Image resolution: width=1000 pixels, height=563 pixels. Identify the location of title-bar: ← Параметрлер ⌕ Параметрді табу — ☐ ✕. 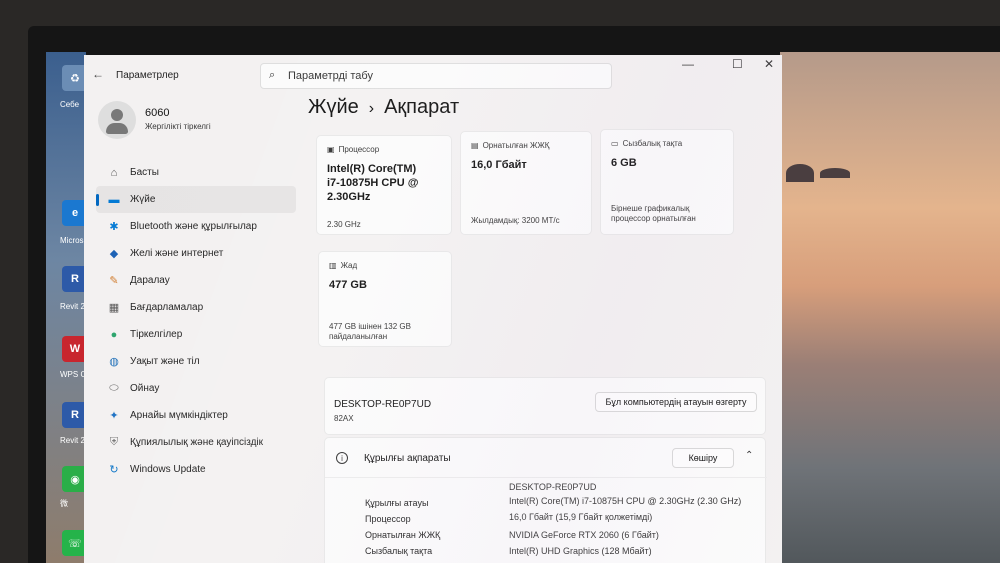
(433, 73).